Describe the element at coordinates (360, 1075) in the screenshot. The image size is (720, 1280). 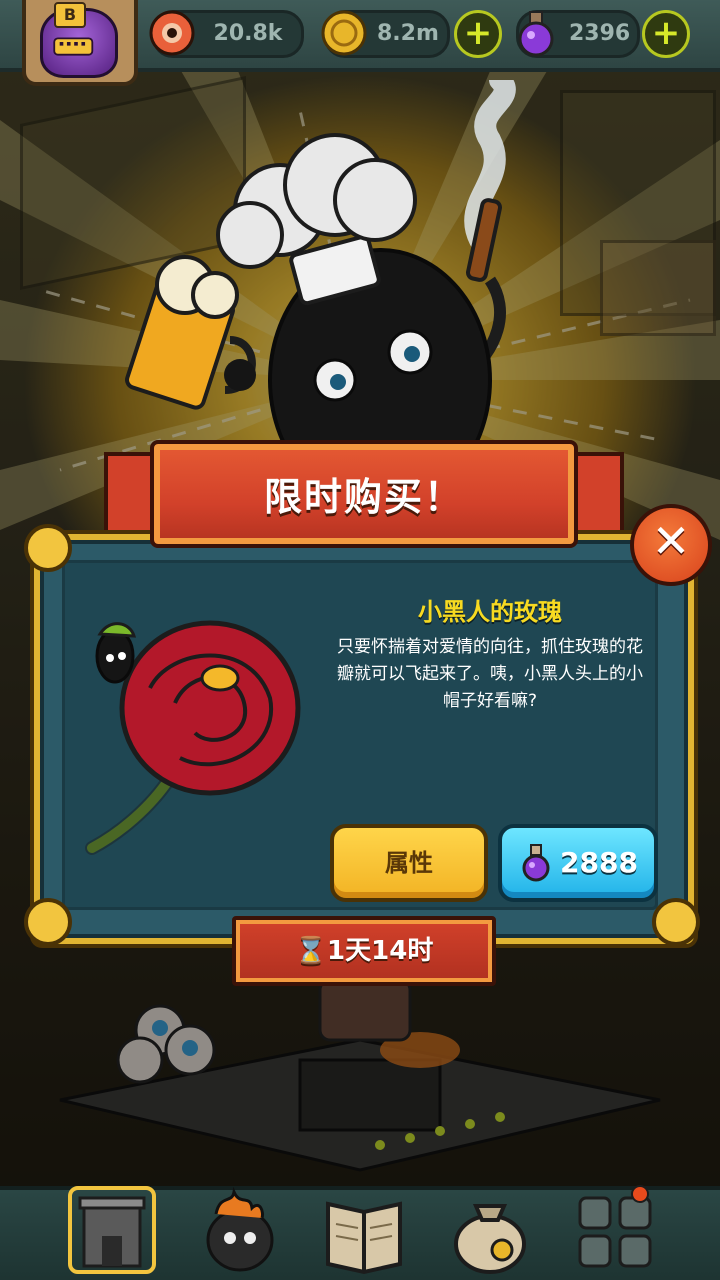
I see `bg-kitchen-scene` at that location.